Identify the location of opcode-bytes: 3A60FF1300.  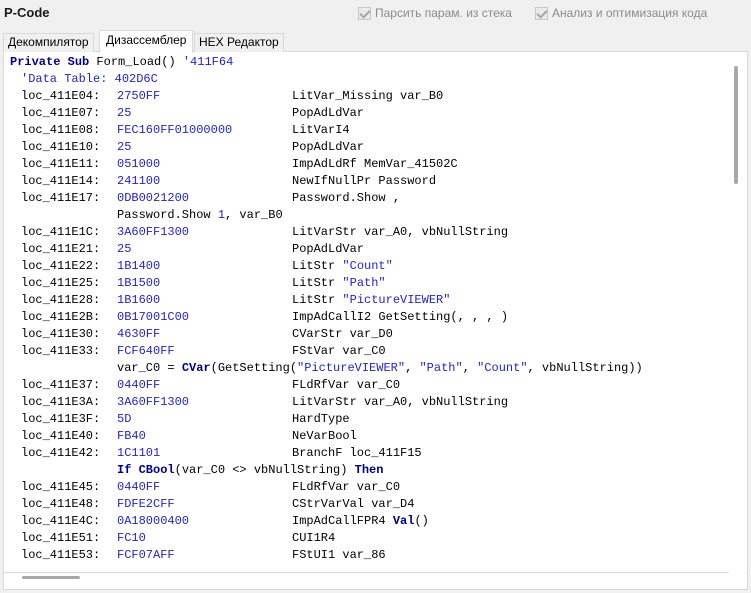
(153, 402).